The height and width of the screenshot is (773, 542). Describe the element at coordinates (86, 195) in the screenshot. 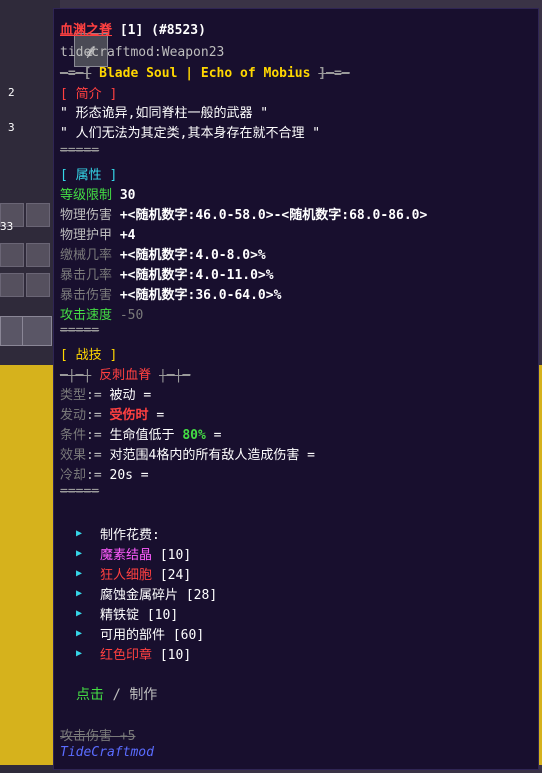

I see `attr-label: 等级限制` at that location.